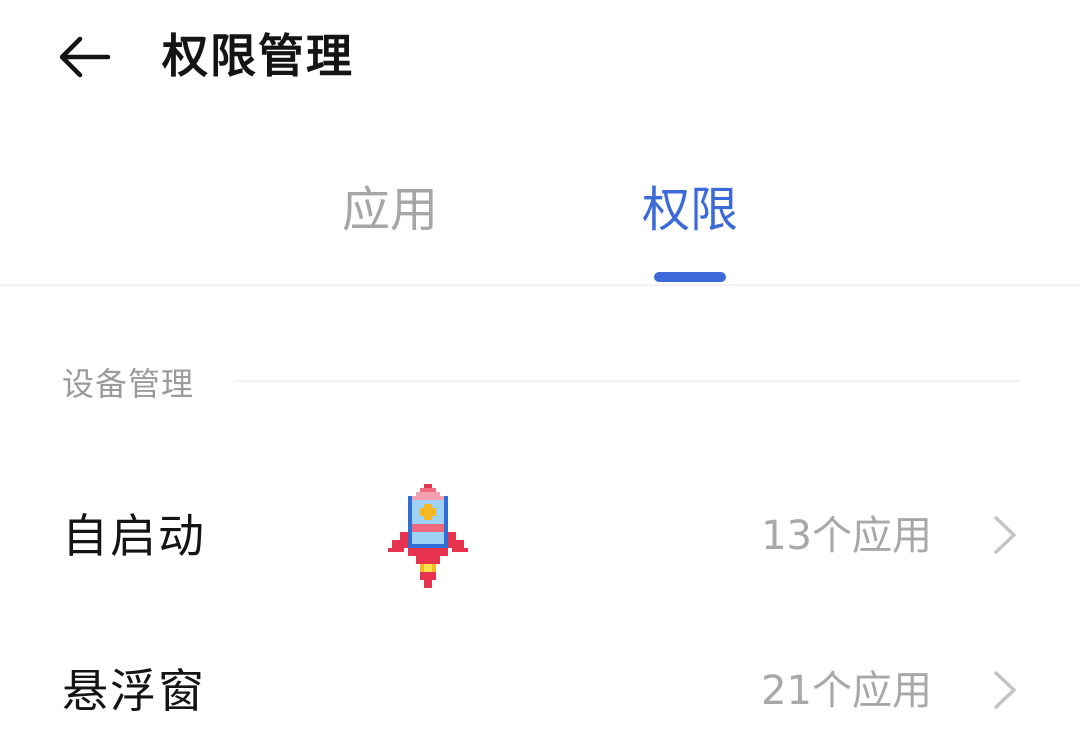 The height and width of the screenshot is (756, 1080). I want to click on list-item-title: 悬浮窗, so click(134, 691).